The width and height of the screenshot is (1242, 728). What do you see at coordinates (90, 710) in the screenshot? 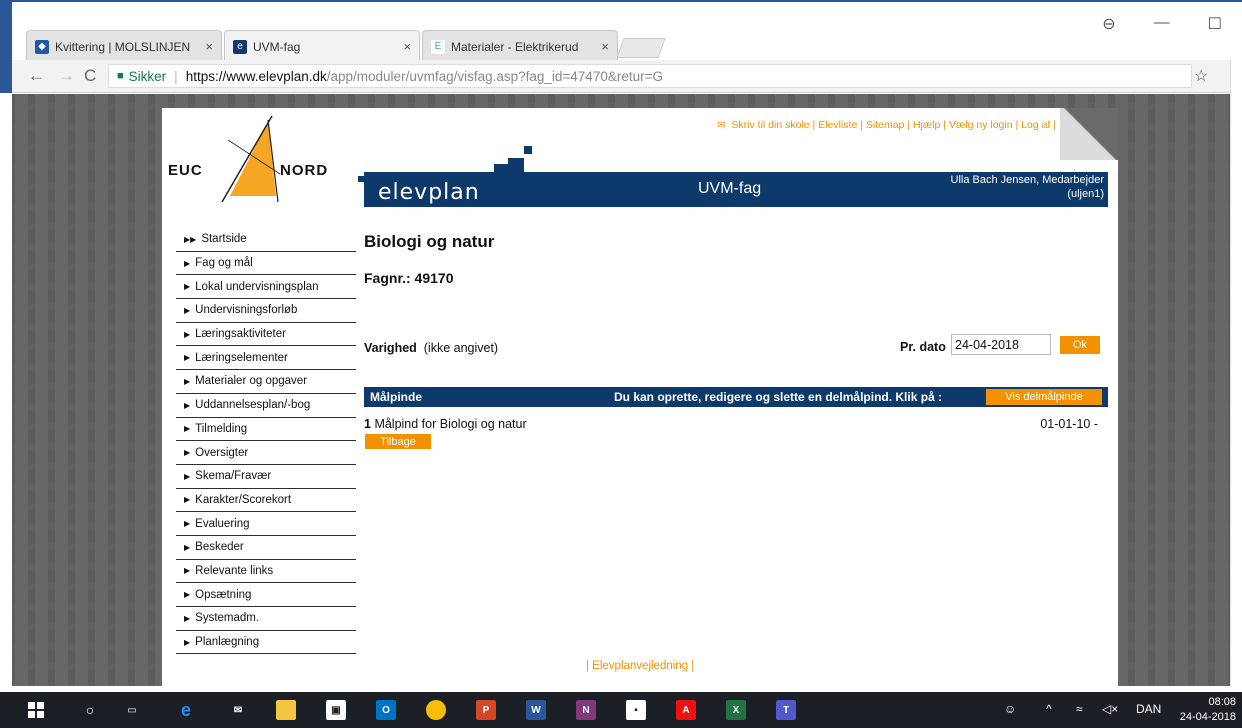
I see `search-icon: ○` at bounding box center [90, 710].